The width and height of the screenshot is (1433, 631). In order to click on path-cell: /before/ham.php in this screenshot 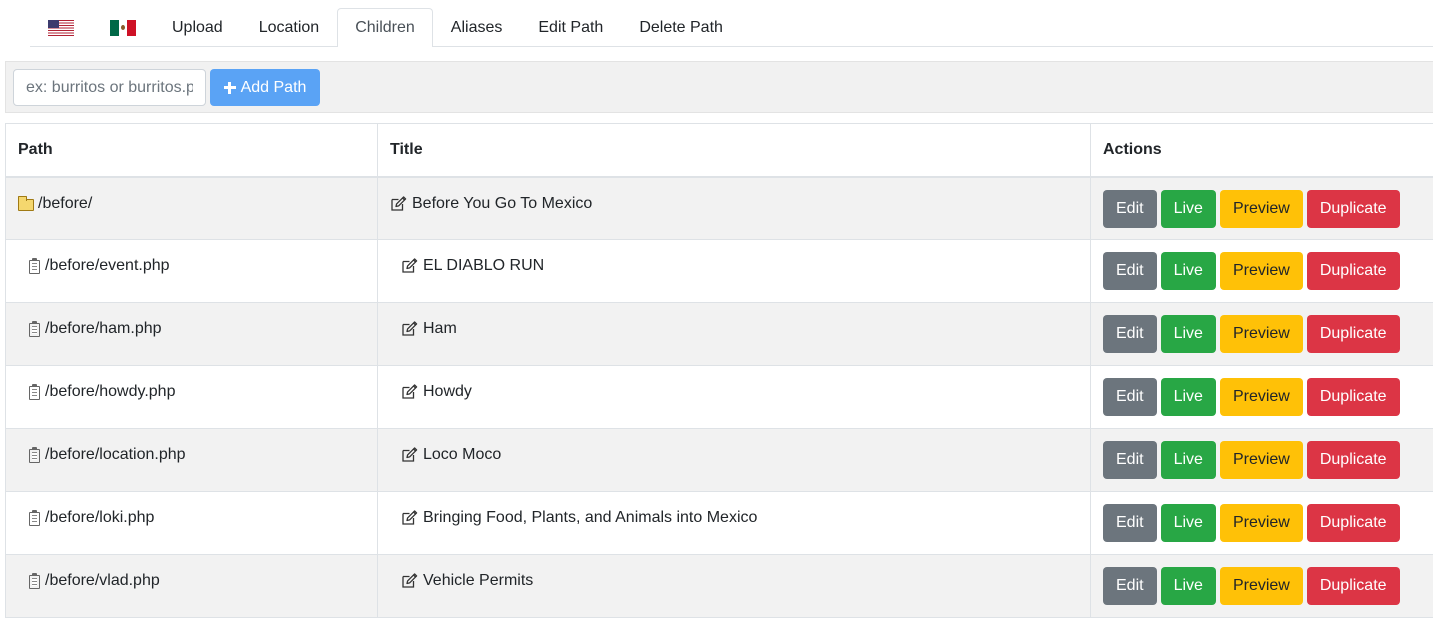, I will do `click(191, 334)`.